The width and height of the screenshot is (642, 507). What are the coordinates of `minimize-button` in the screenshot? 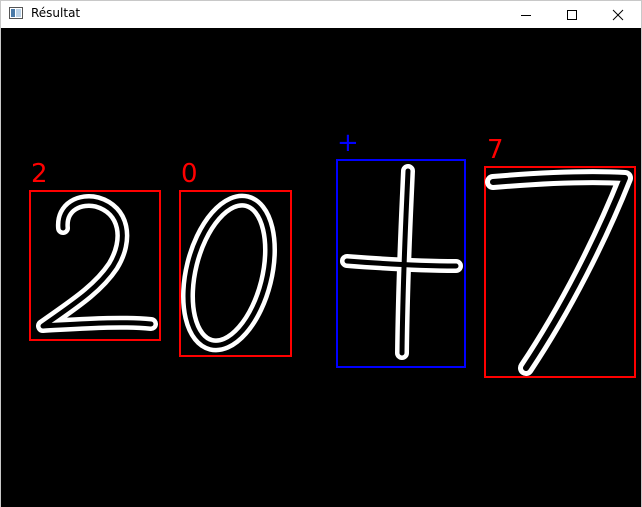 It's located at (526, 14).